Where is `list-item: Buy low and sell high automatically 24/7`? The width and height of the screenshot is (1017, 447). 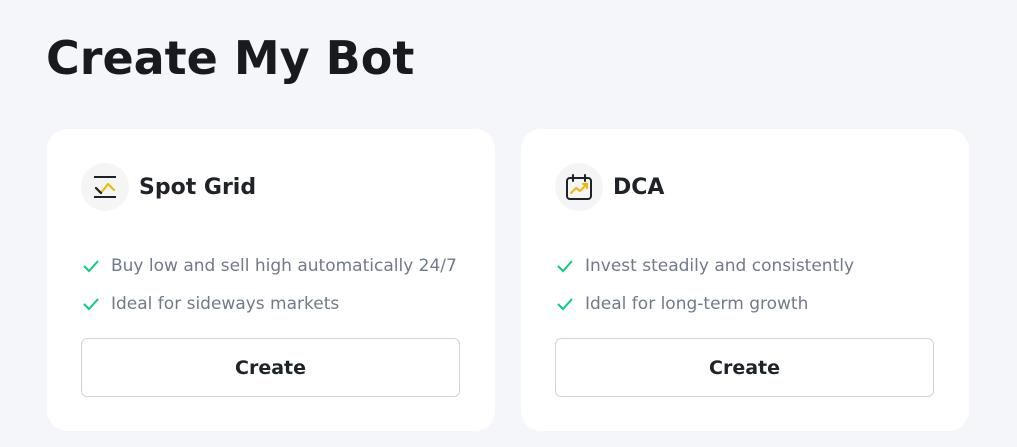
list-item: Buy low and sell high automatically 24/7 is located at coordinates (271, 266).